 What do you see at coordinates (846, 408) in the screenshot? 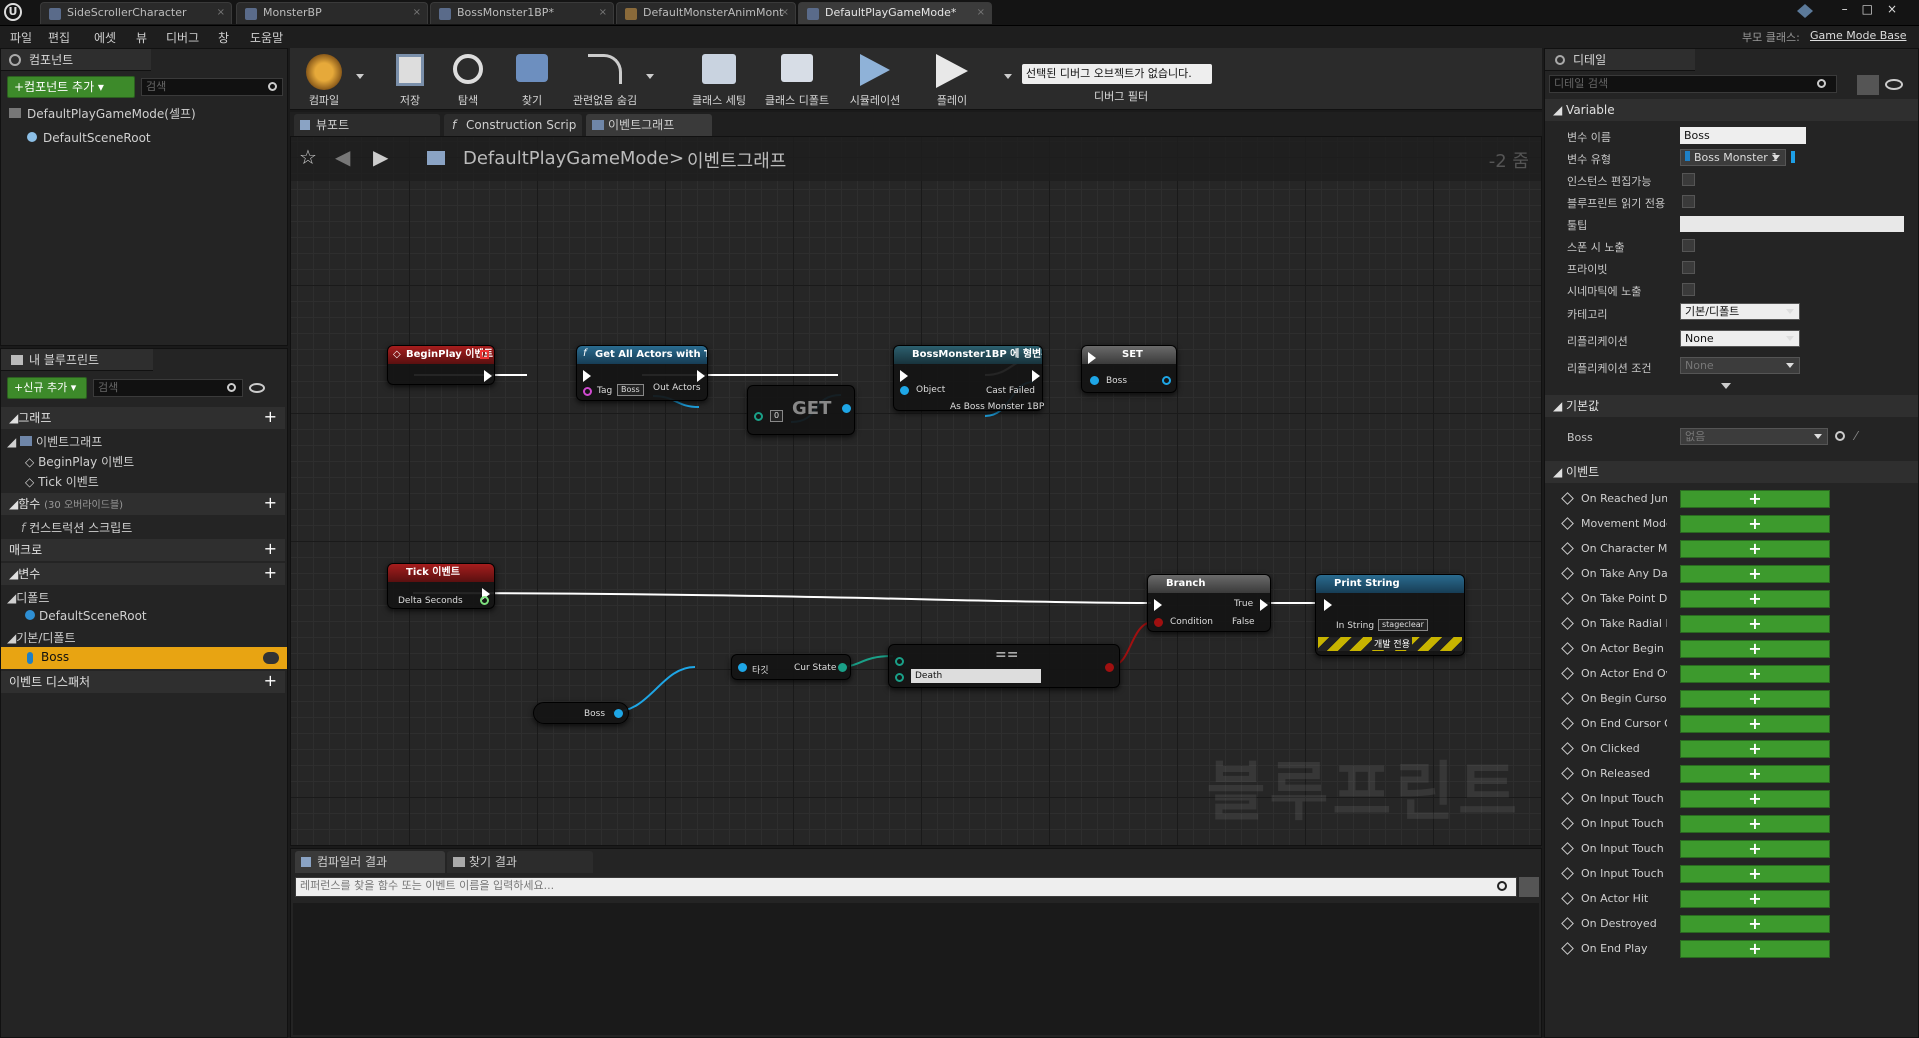
I see `item-out-pin` at bounding box center [846, 408].